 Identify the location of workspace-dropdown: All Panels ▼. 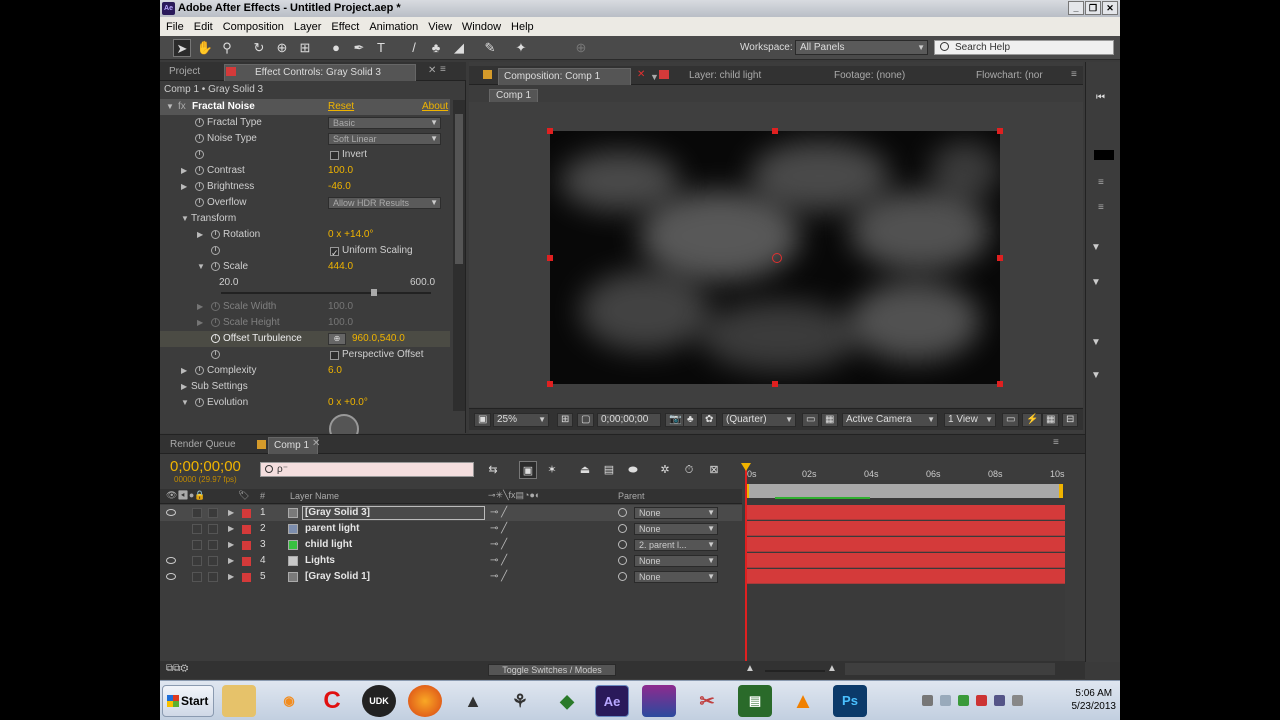
(861, 47).